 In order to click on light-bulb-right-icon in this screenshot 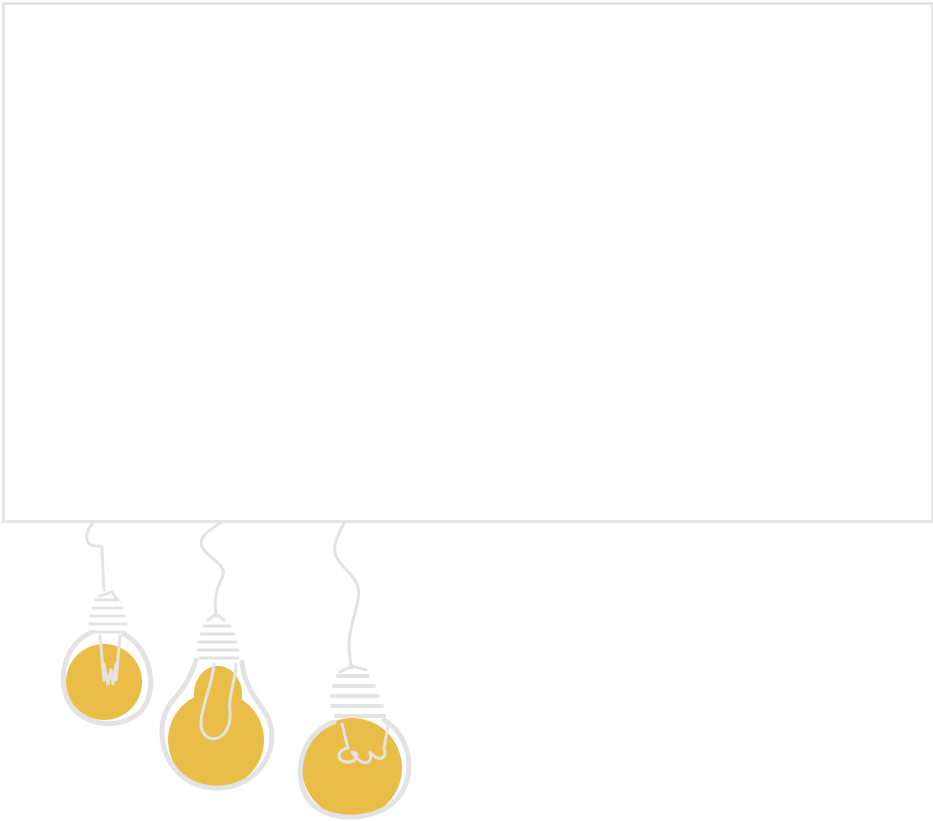, I will do `click(354, 670)`.